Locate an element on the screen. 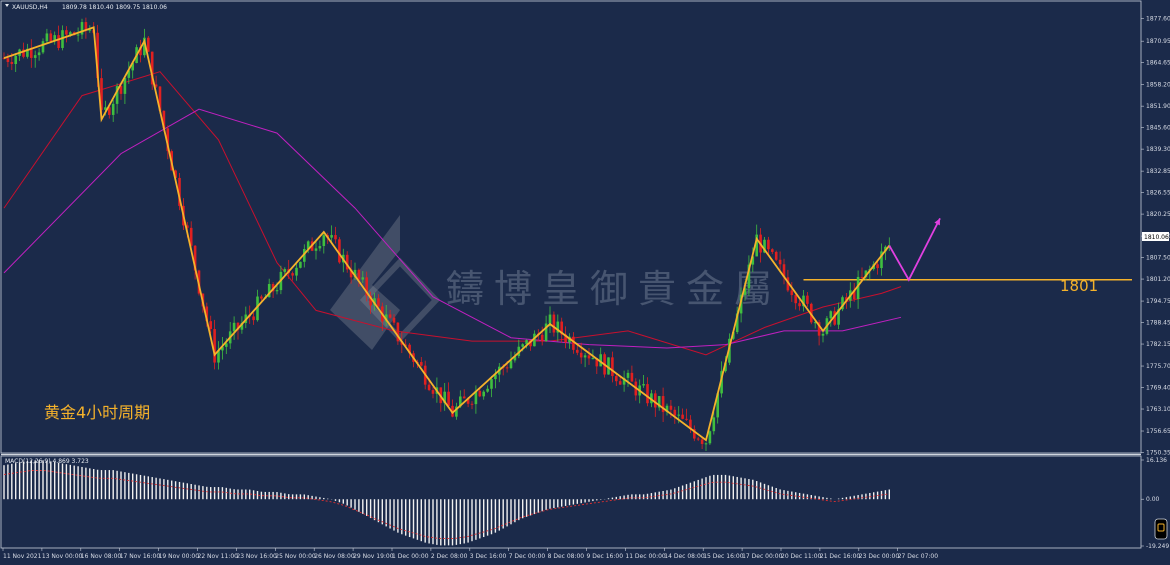 This screenshot has height=565, width=1170. time-tick-label: 17 Nov 16:00 is located at coordinates (140, 556).